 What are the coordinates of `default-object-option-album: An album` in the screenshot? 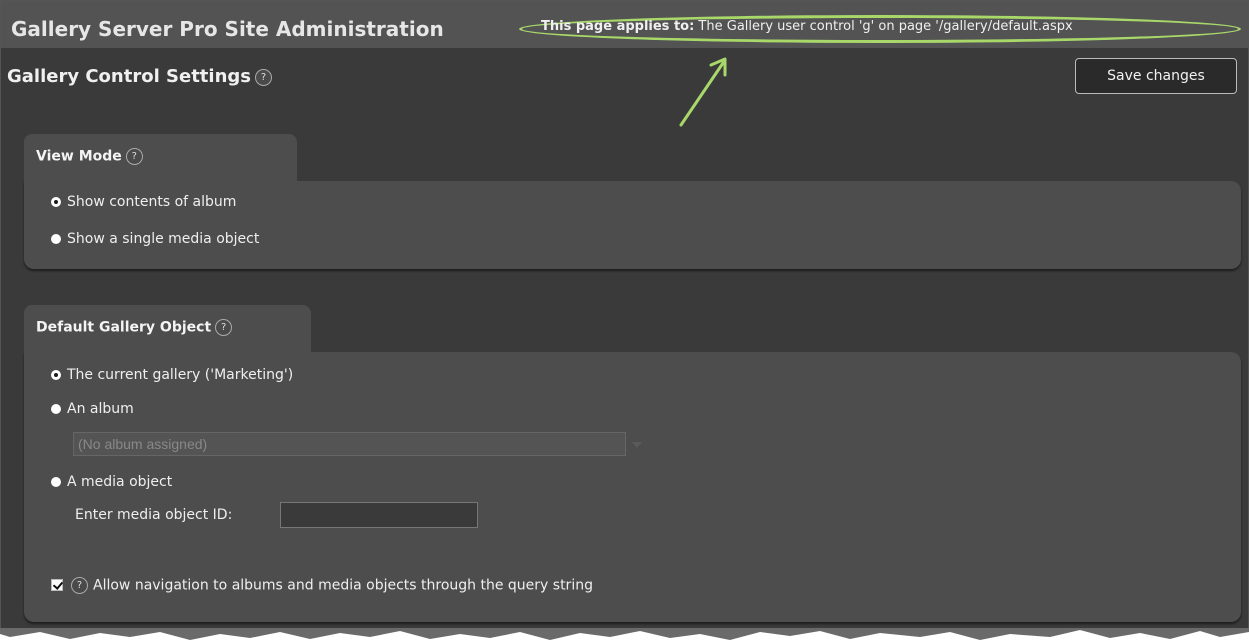 It's located at (92, 409).